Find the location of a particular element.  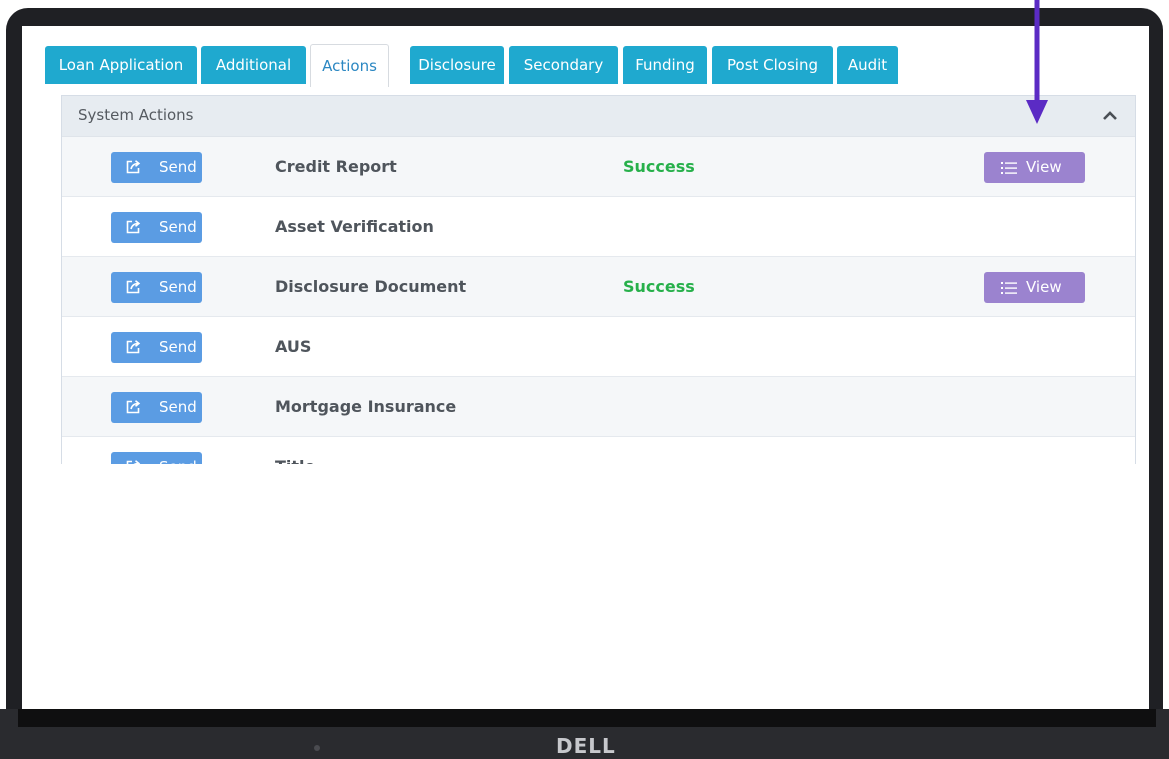

bezel-stripe is located at coordinates (587, 718).